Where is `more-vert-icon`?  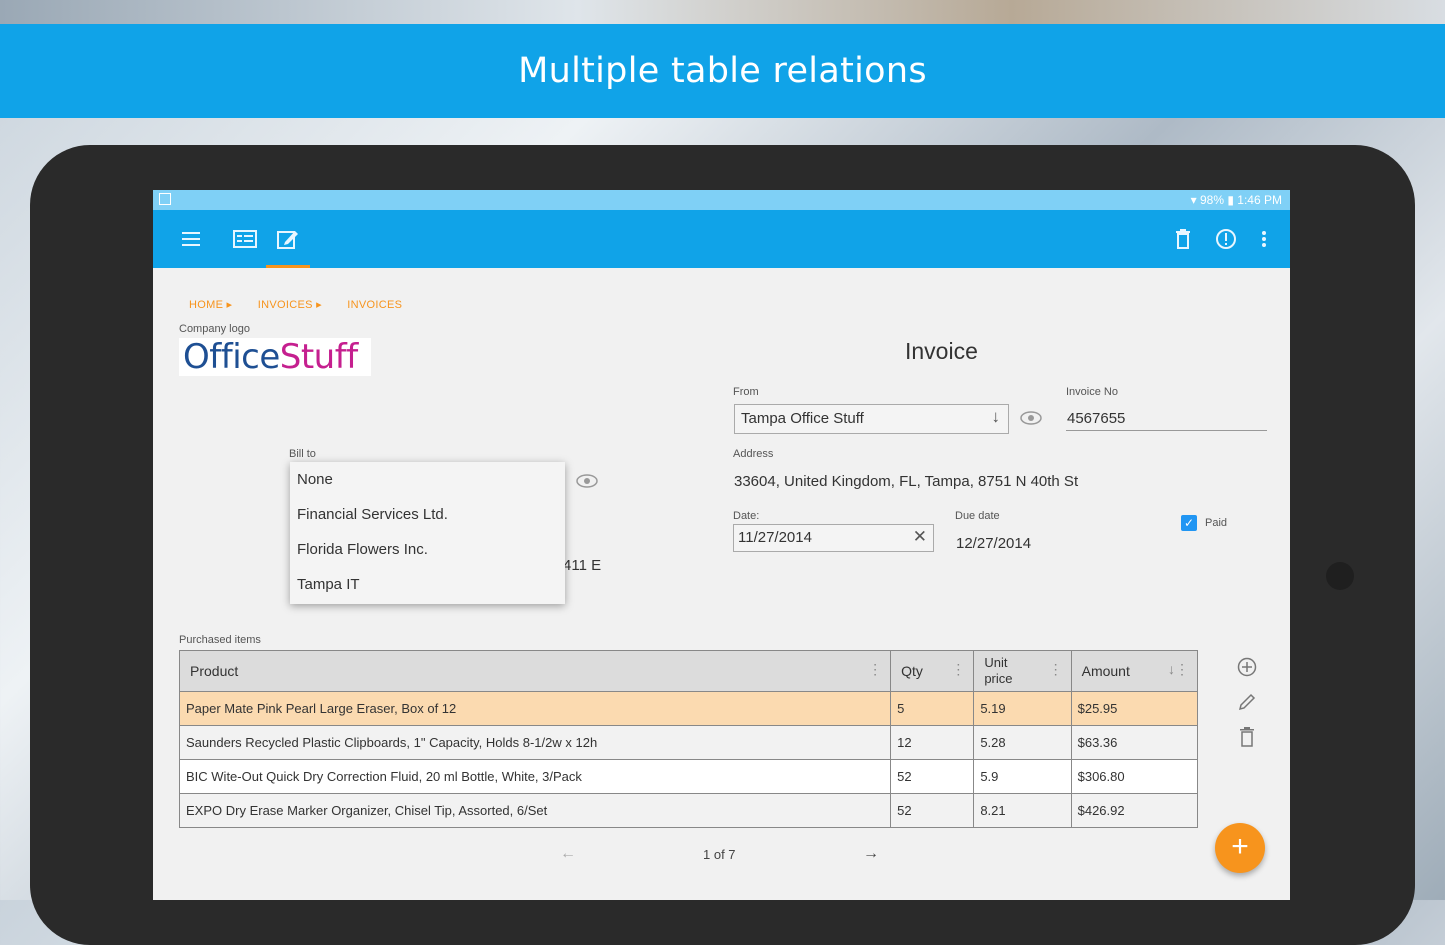 more-vert-icon is located at coordinates (1264, 239).